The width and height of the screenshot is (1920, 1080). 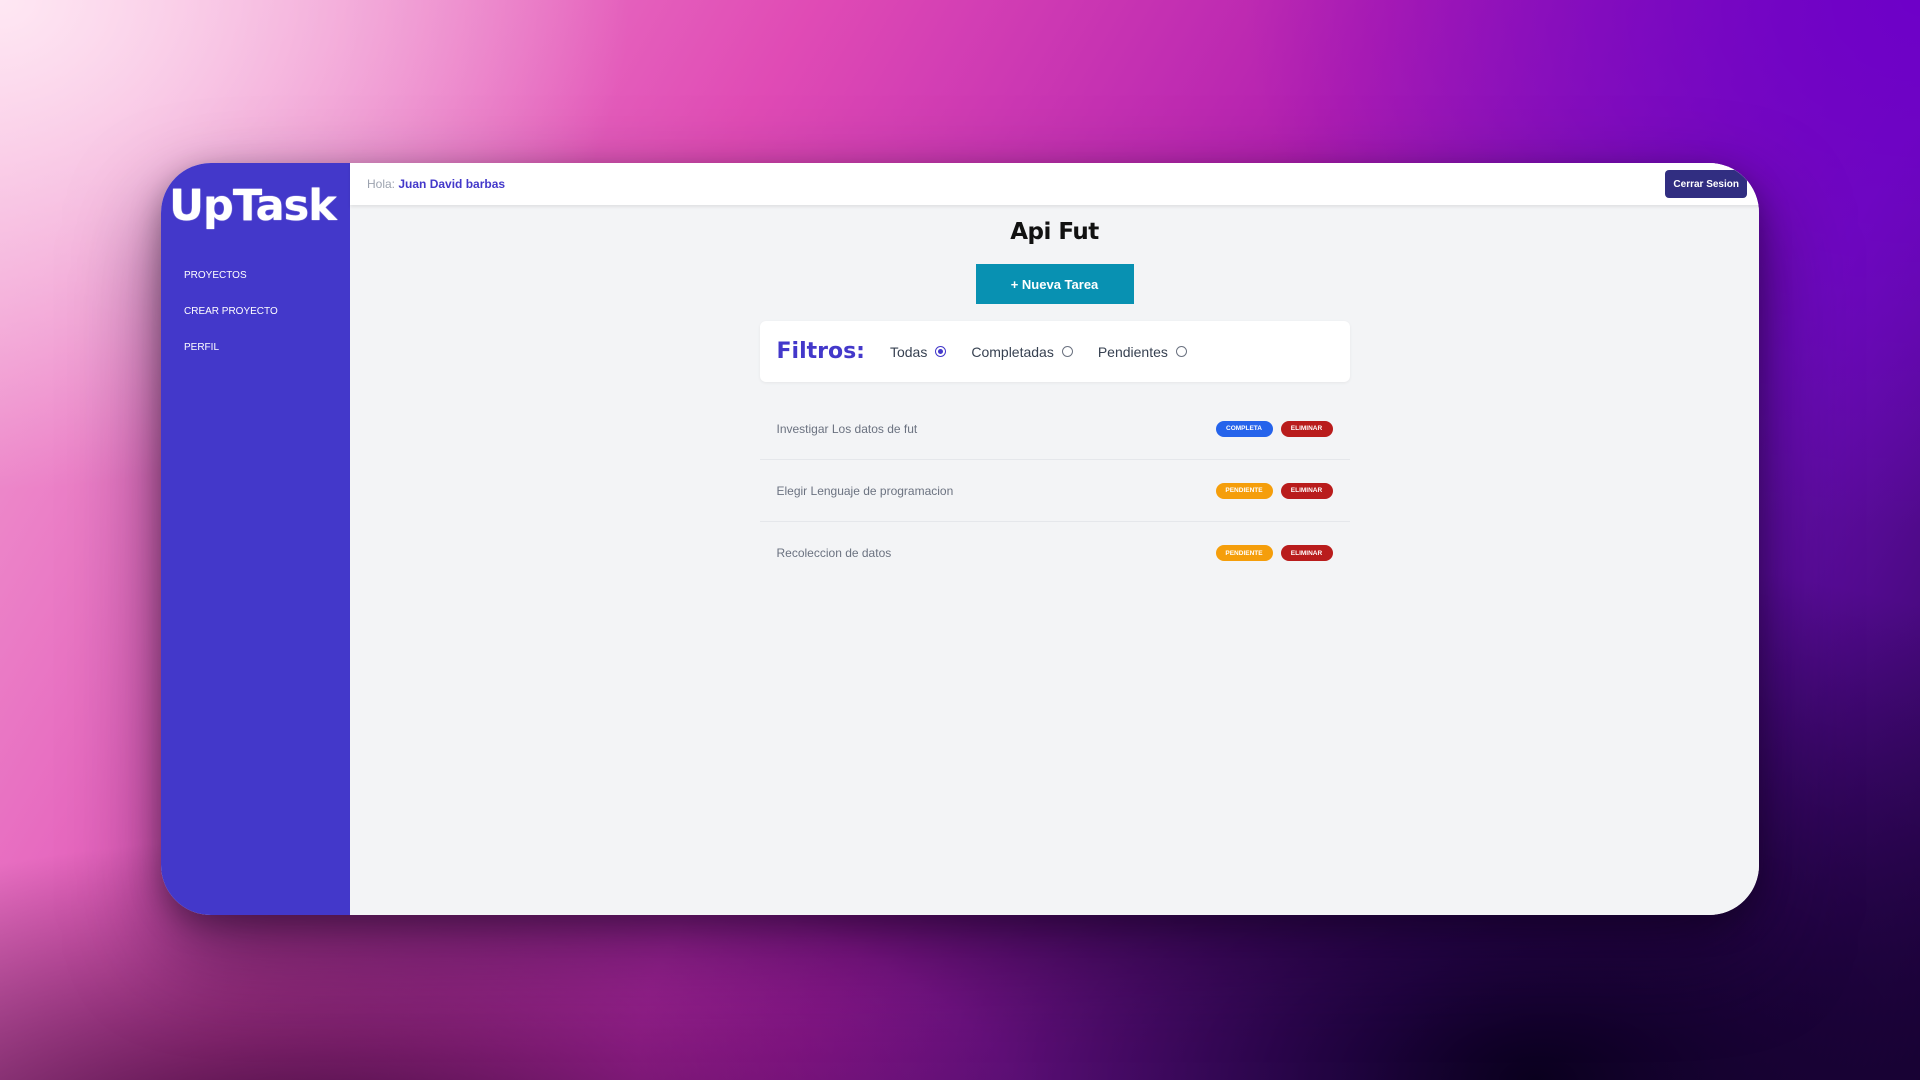 I want to click on task-actions: Completa Eliminar, so click(x=1274, y=428).